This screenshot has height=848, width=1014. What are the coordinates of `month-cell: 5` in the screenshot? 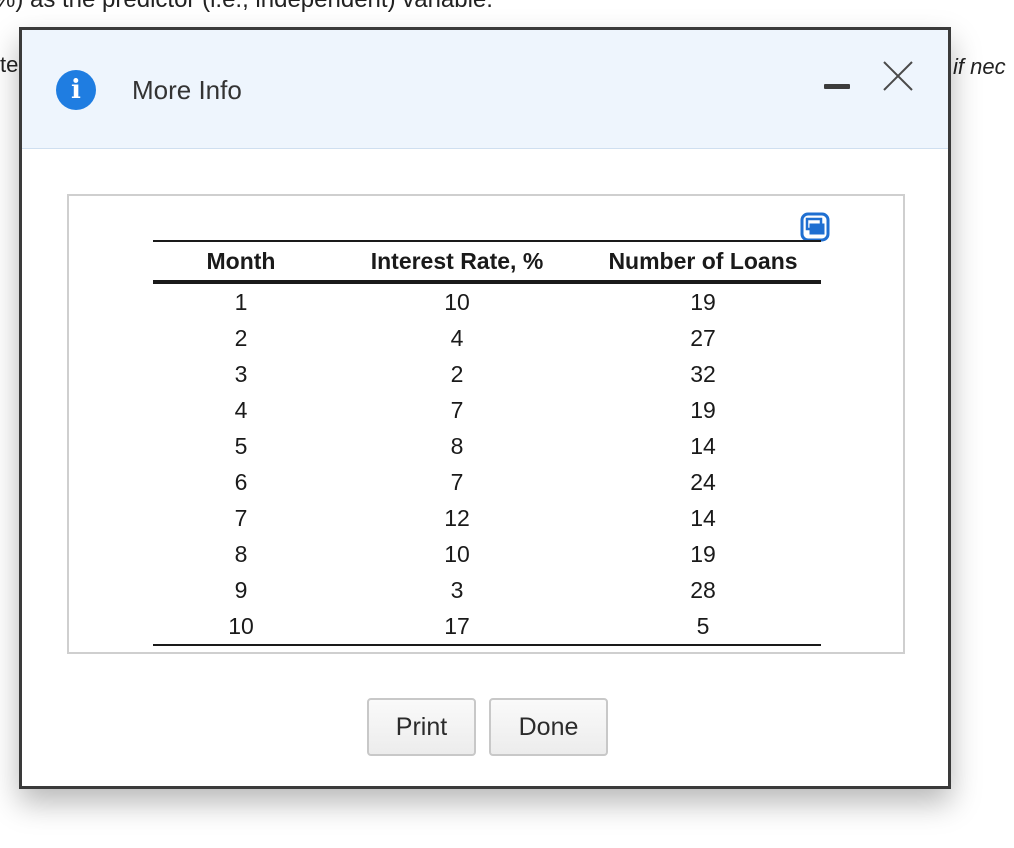 It's located at (241, 445).